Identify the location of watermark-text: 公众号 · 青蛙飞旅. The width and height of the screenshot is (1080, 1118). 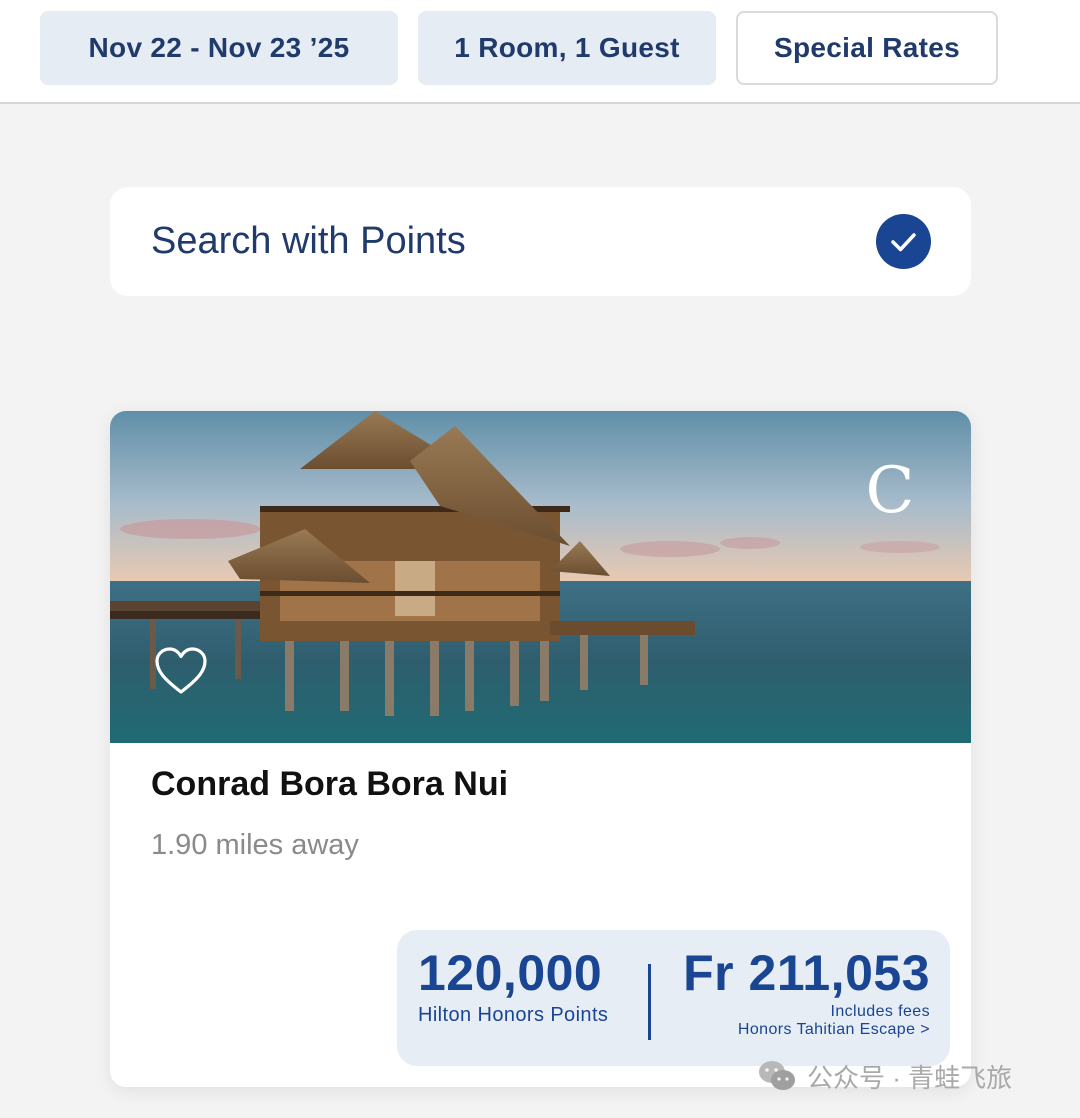
(910, 1077).